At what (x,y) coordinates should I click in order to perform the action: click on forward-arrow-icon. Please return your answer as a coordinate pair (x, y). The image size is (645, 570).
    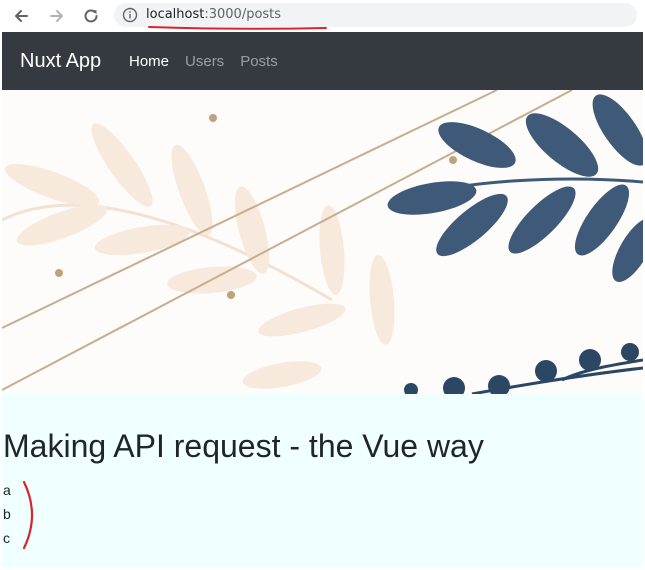
    Looking at the image, I should click on (56, 16).